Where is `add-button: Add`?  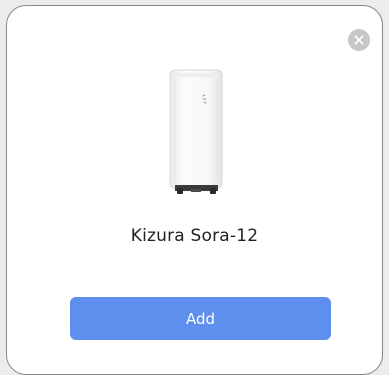 add-button: Add is located at coordinates (200, 318).